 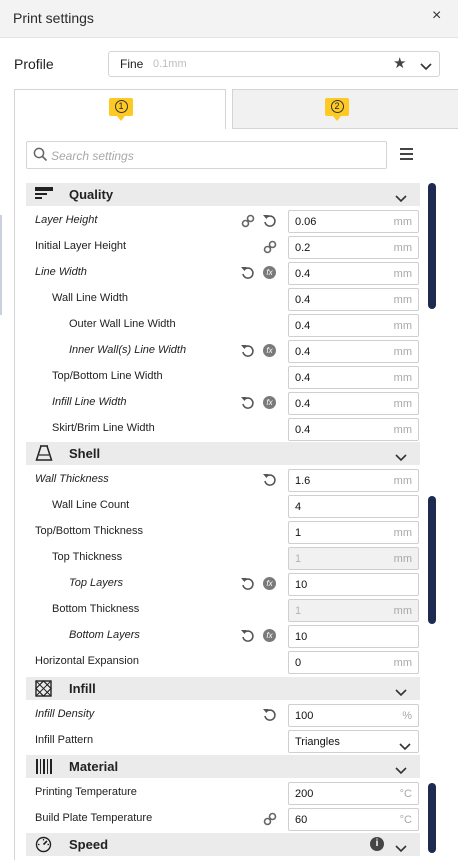 What do you see at coordinates (223, 793) in the screenshot?
I see `setting-printing-temperature: Printing Temperature 200 °C` at bounding box center [223, 793].